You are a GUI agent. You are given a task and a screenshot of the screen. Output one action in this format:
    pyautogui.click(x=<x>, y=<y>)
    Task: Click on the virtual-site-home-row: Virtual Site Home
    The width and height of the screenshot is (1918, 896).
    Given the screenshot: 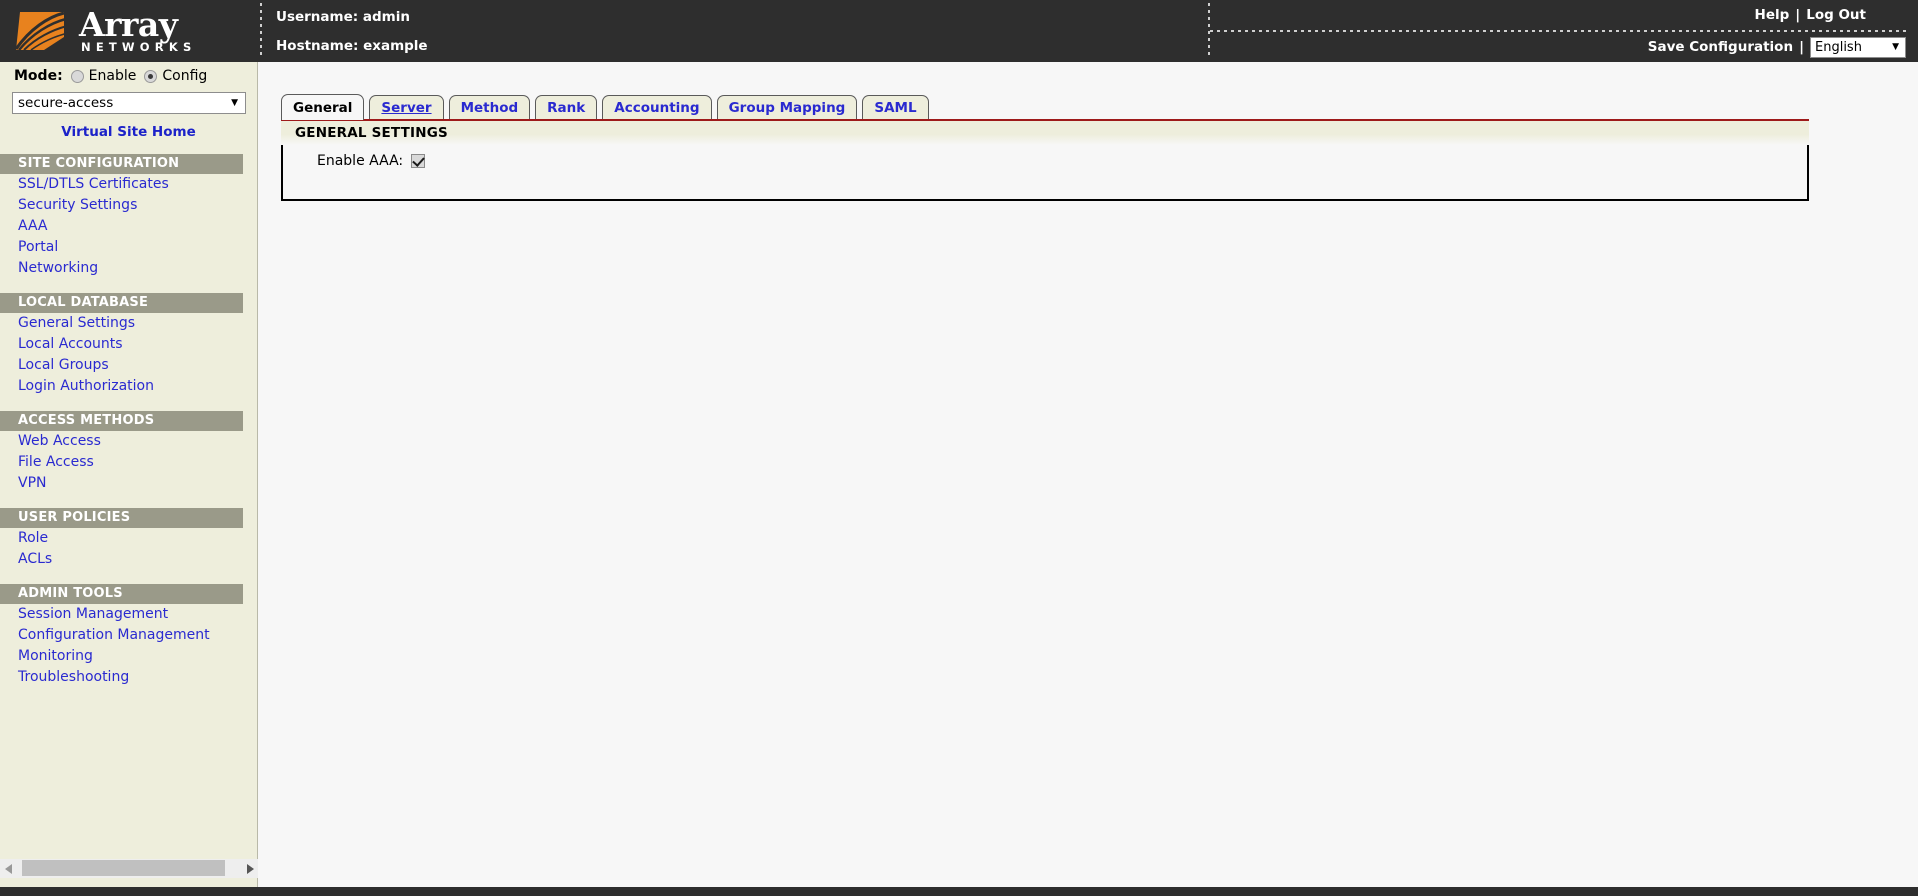 What is the action you would take?
    pyautogui.click(x=128, y=127)
    